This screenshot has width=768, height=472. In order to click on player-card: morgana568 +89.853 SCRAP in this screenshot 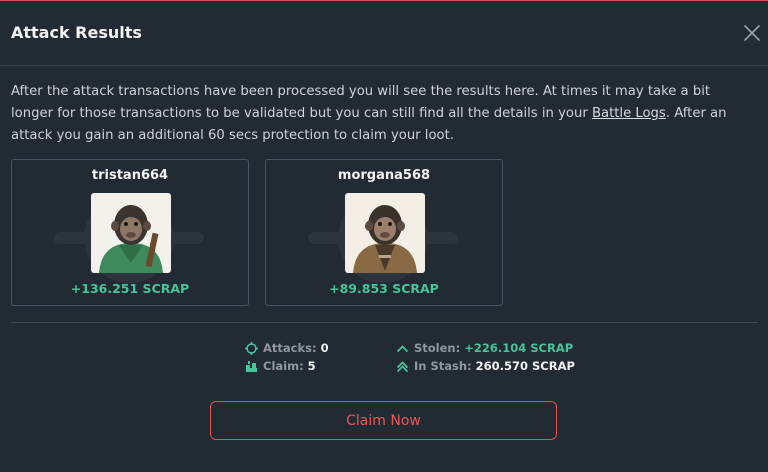, I will do `click(384, 232)`.